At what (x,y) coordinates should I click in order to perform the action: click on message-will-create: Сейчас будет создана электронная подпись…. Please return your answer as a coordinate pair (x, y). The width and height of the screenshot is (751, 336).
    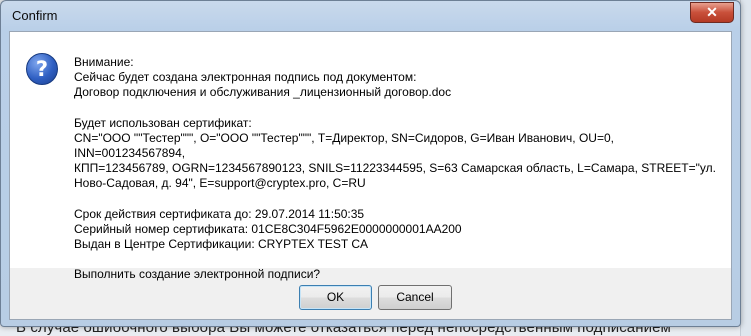
    Looking at the image, I should click on (245, 77).